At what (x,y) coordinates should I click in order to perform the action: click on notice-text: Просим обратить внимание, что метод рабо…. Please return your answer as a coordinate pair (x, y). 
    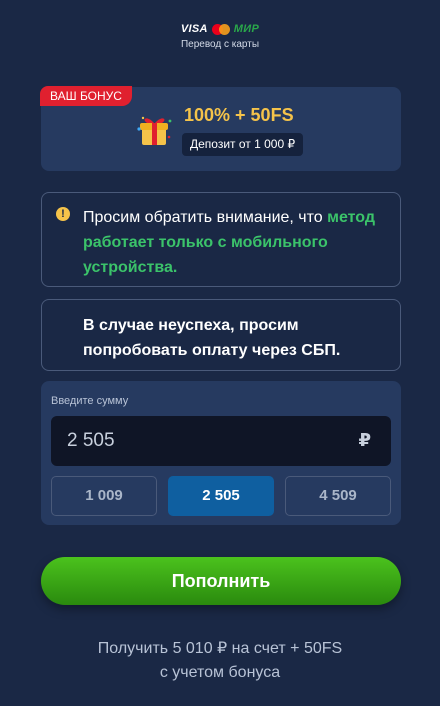
    Looking at the image, I should click on (233, 242).